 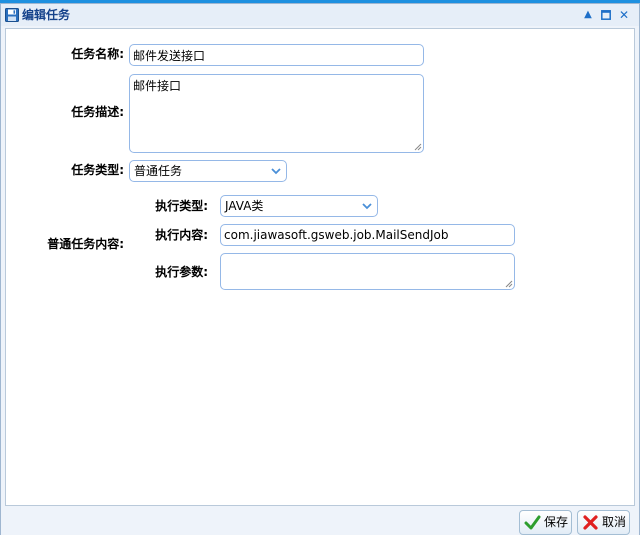 I want to click on exec-type-select: JAVA类, so click(x=299, y=206).